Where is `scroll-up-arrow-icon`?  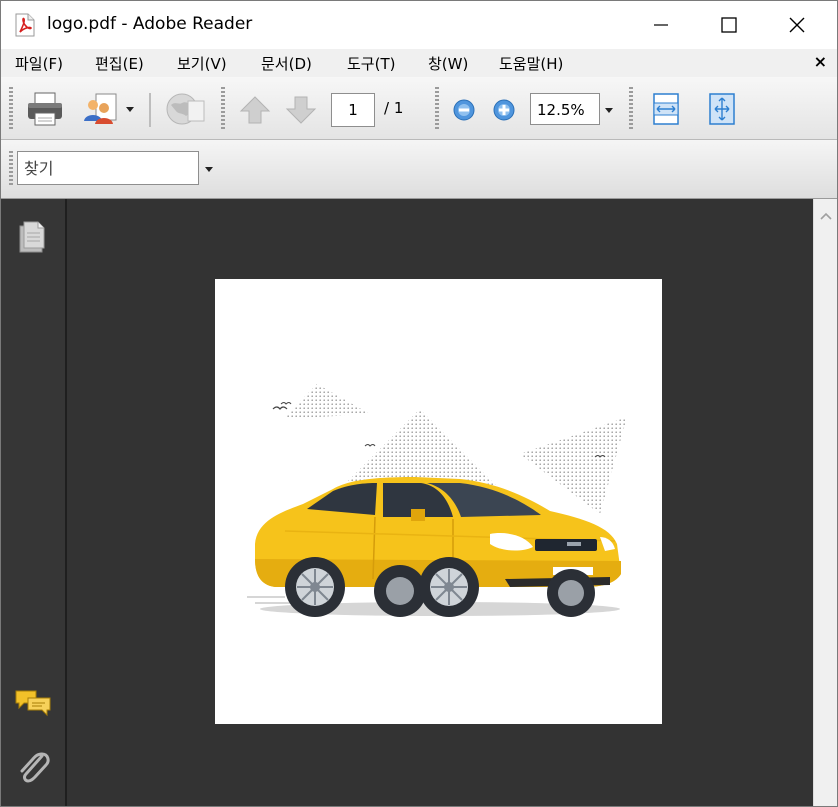 scroll-up-arrow-icon is located at coordinates (826, 217).